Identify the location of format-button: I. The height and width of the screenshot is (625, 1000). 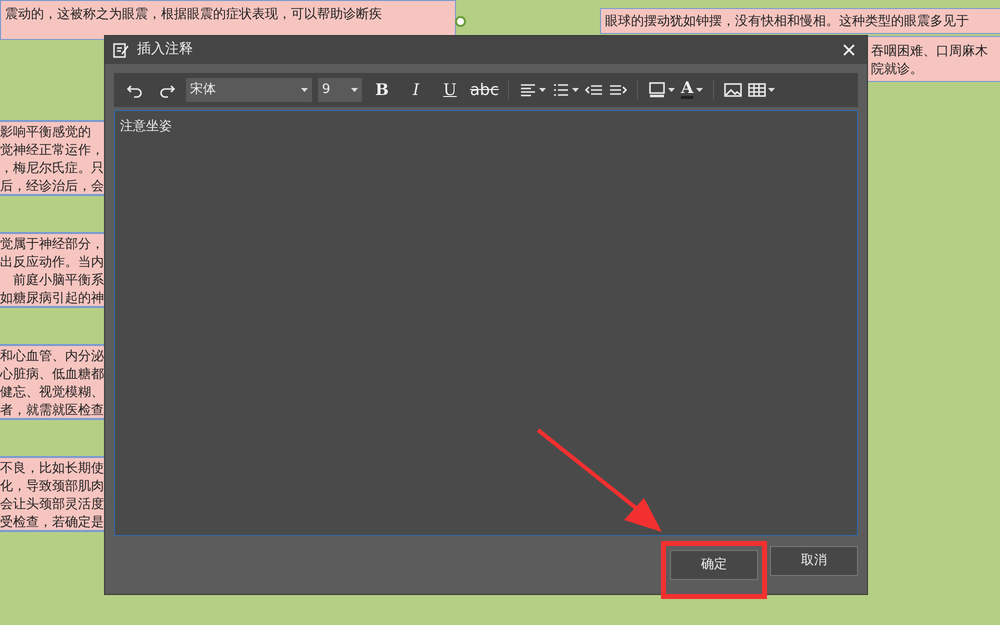
(416, 90).